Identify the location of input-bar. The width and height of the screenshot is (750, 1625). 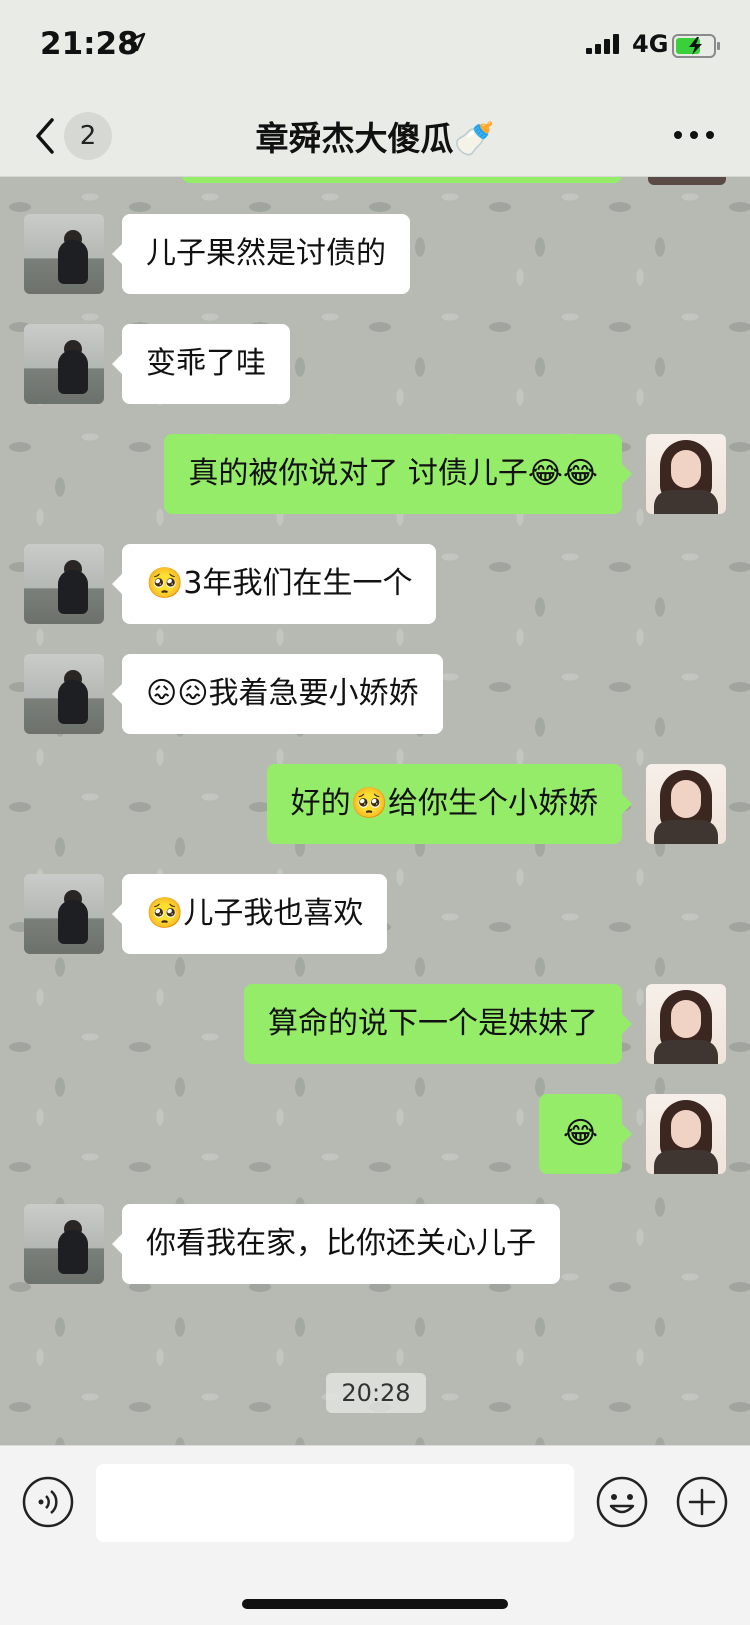
(375, 1535).